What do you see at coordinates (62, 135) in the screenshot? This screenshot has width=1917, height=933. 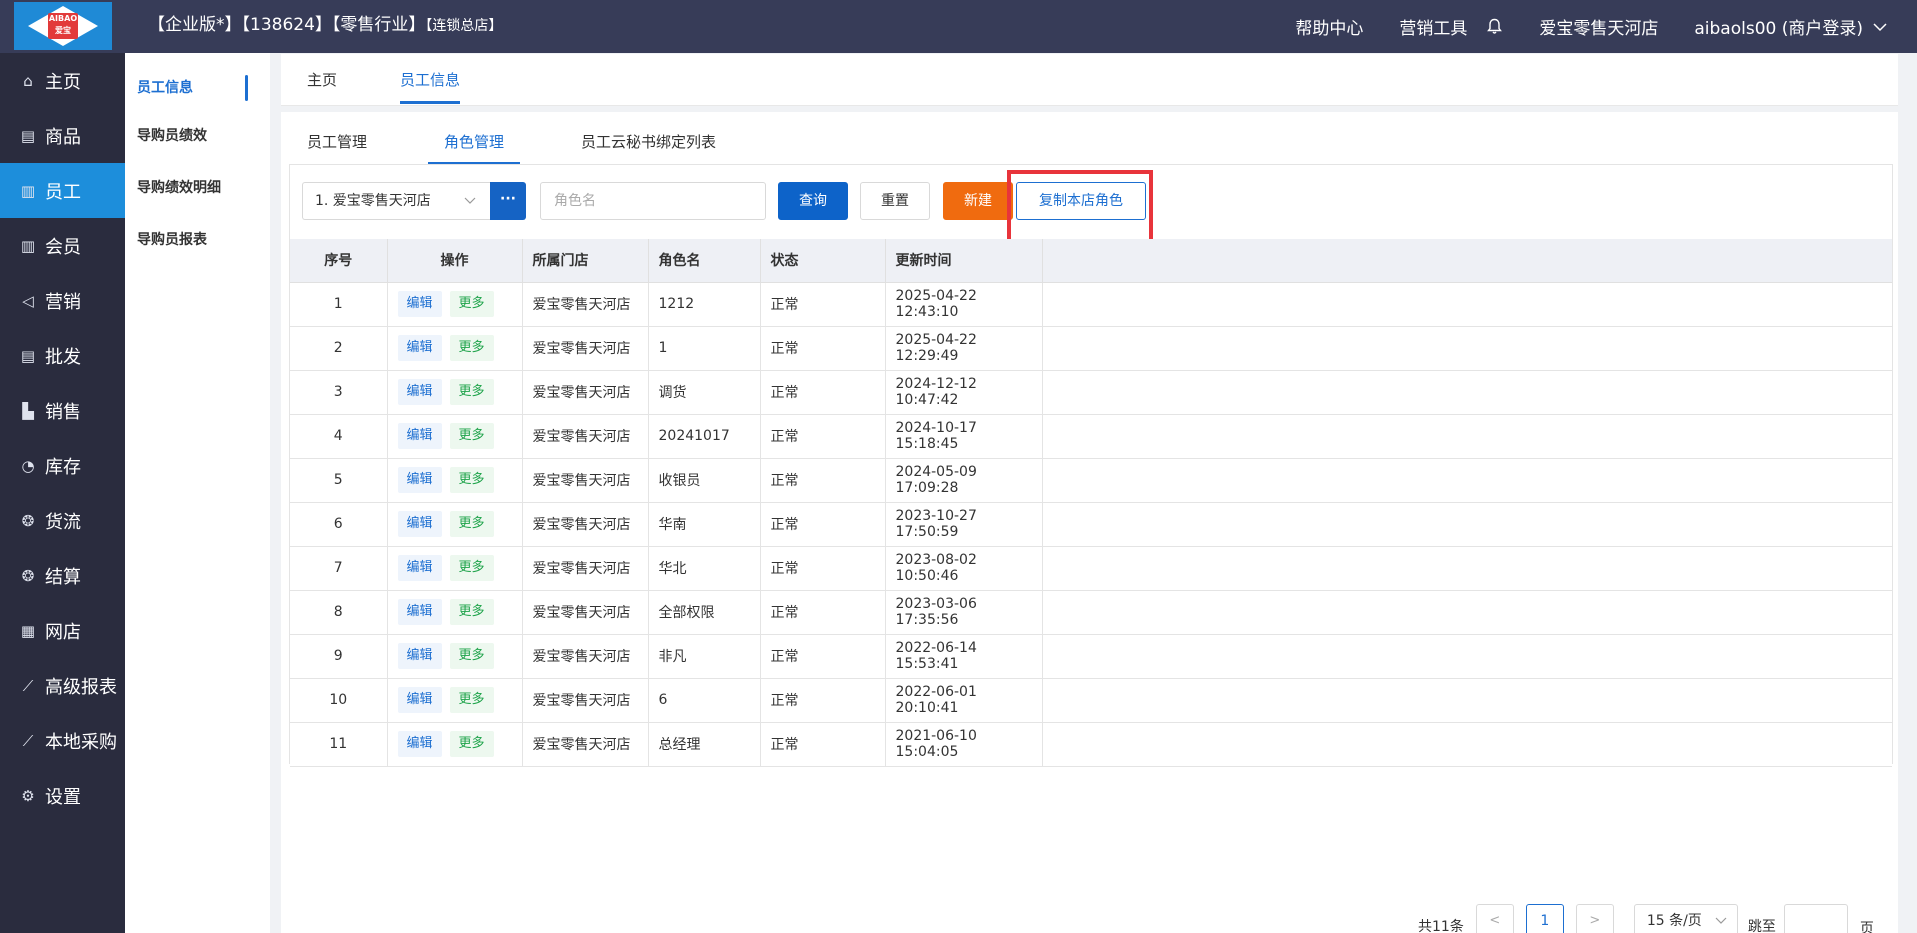 I see `nav-item-products: ▤ 商品` at bounding box center [62, 135].